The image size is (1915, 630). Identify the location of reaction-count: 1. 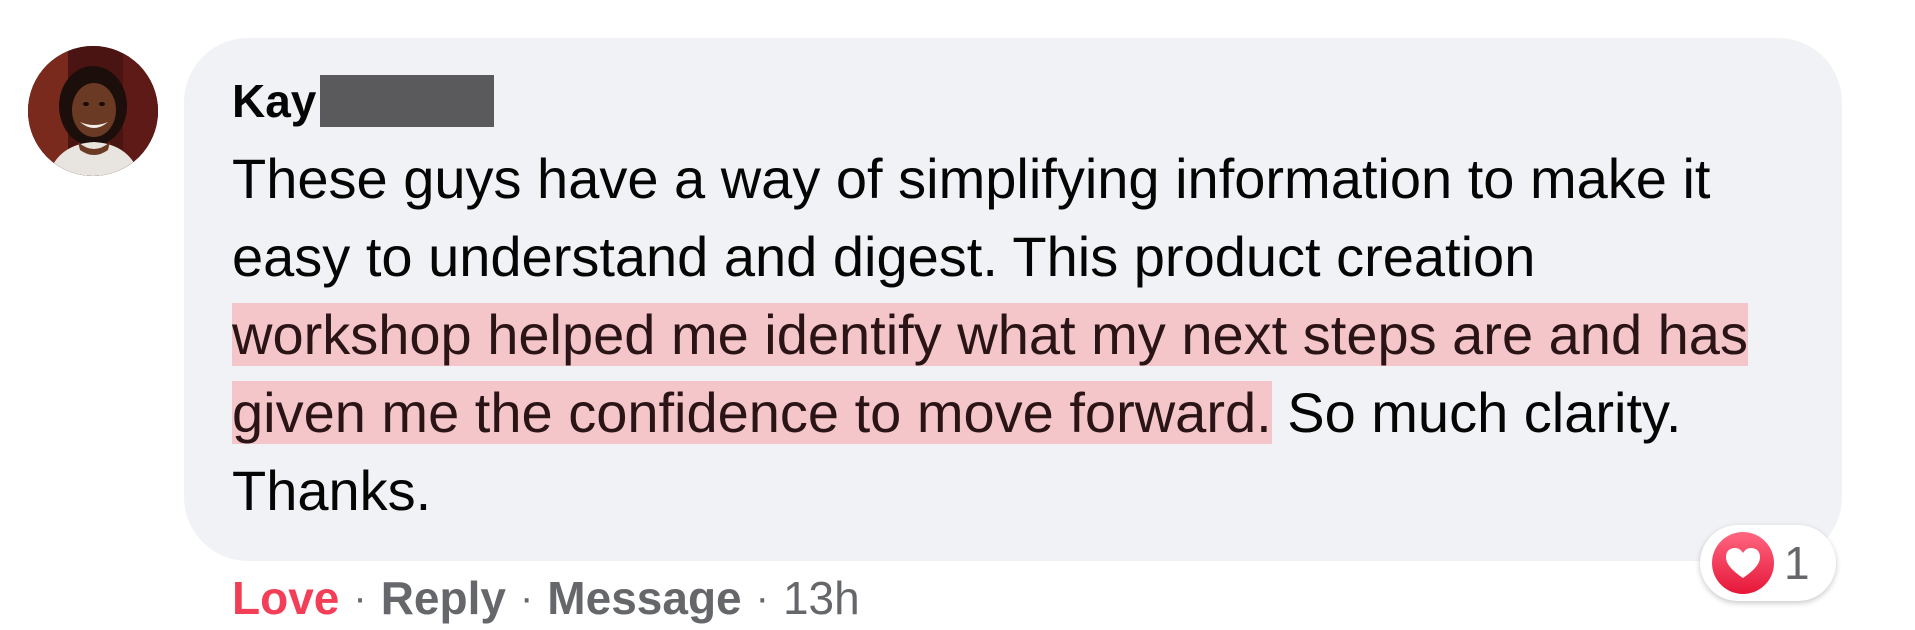
(1797, 563).